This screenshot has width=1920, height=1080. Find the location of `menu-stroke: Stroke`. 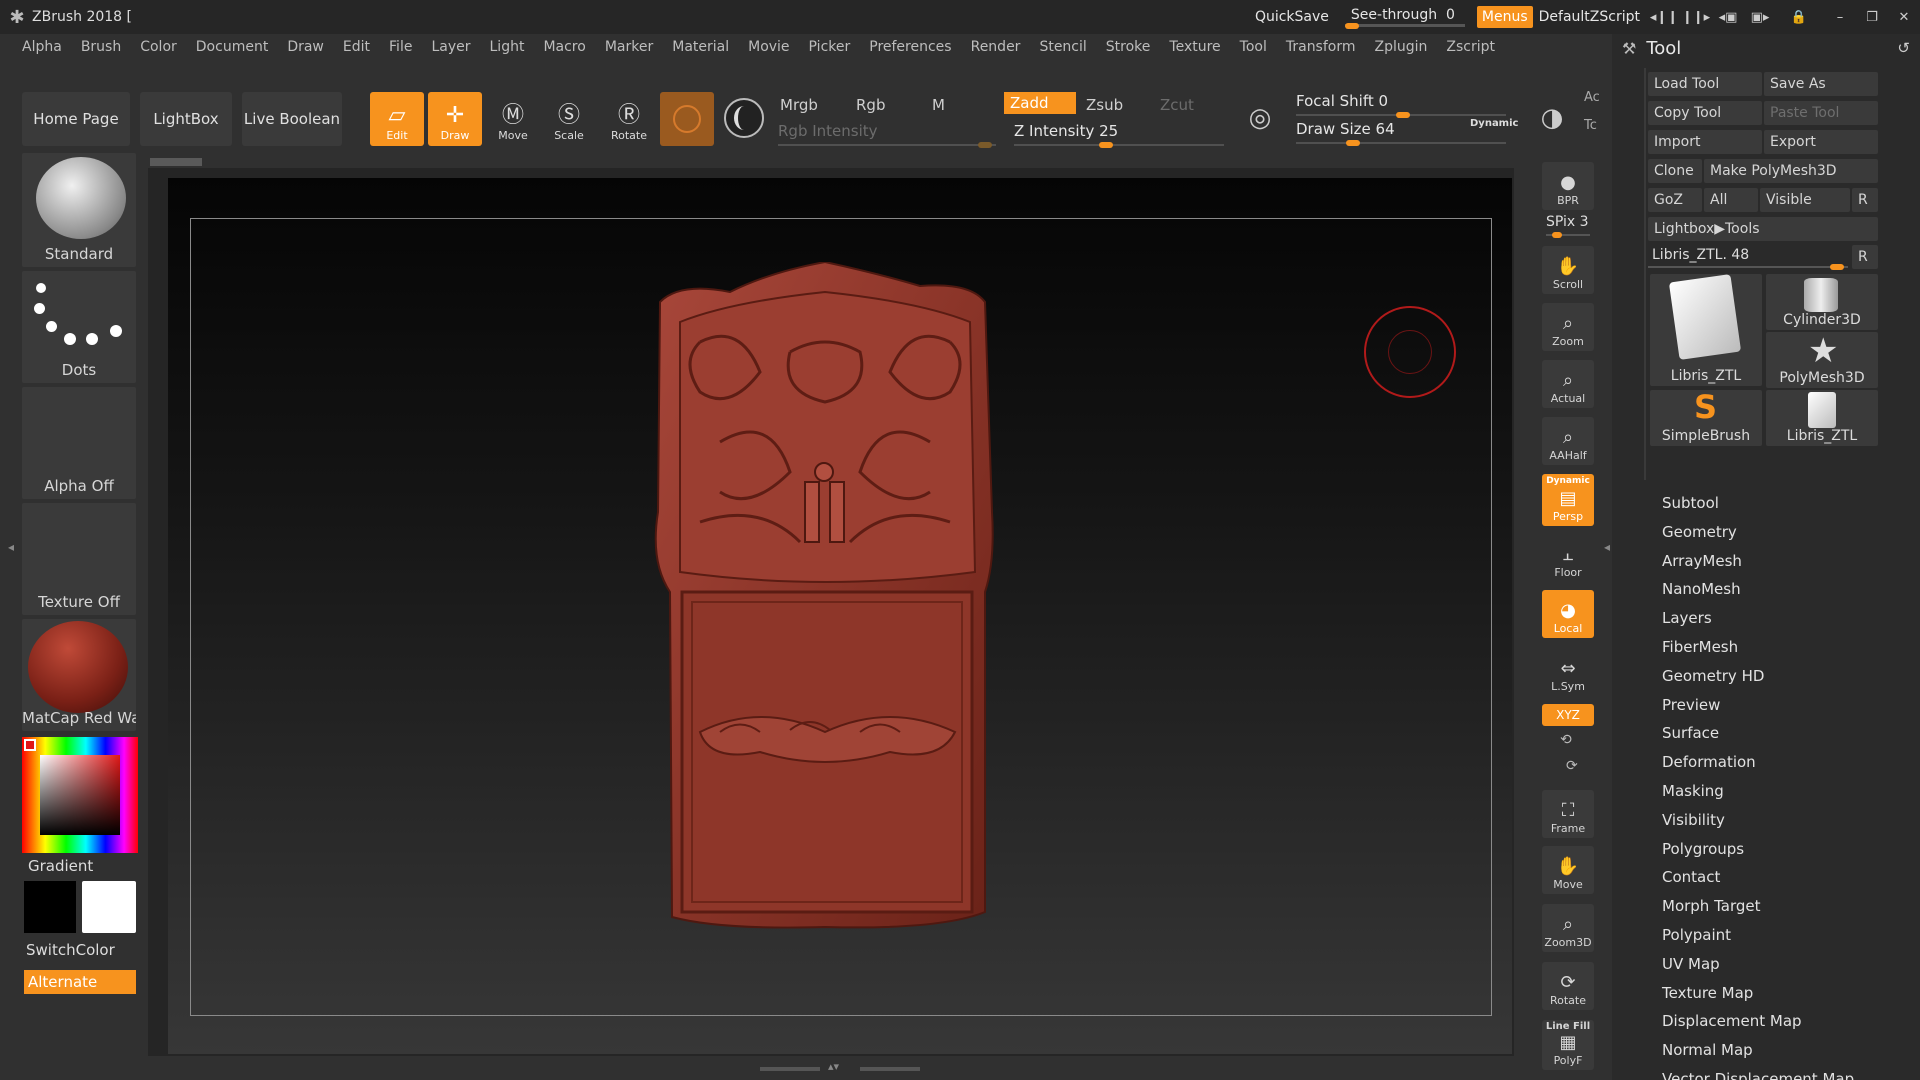

menu-stroke: Stroke is located at coordinates (1128, 47).